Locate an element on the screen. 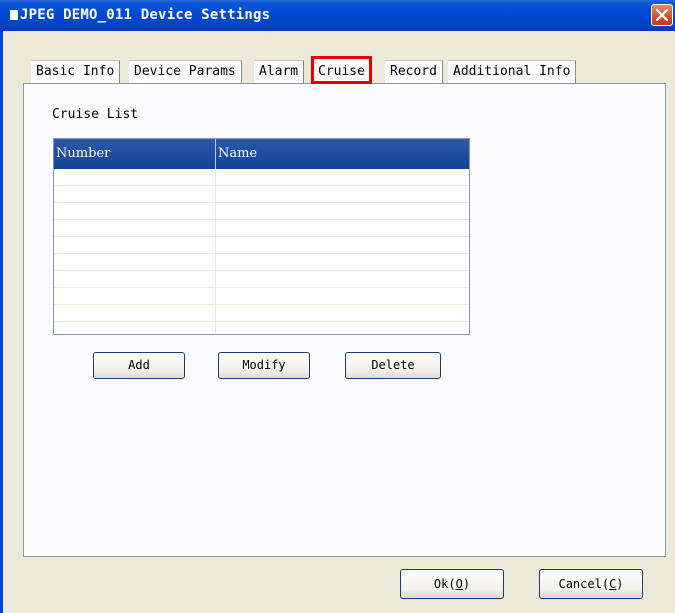 This screenshot has width=675, height=613. tab-record: Record is located at coordinates (414, 72).